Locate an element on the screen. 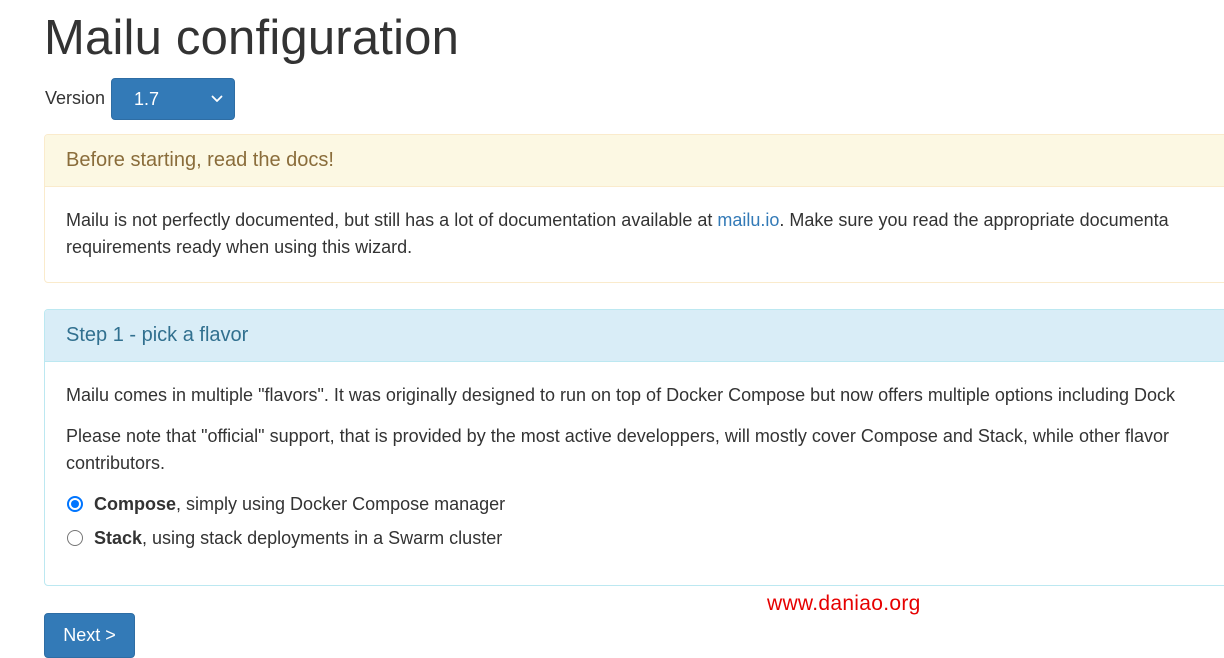  mailu-docs-link: mailu.io is located at coordinates (748, 220).